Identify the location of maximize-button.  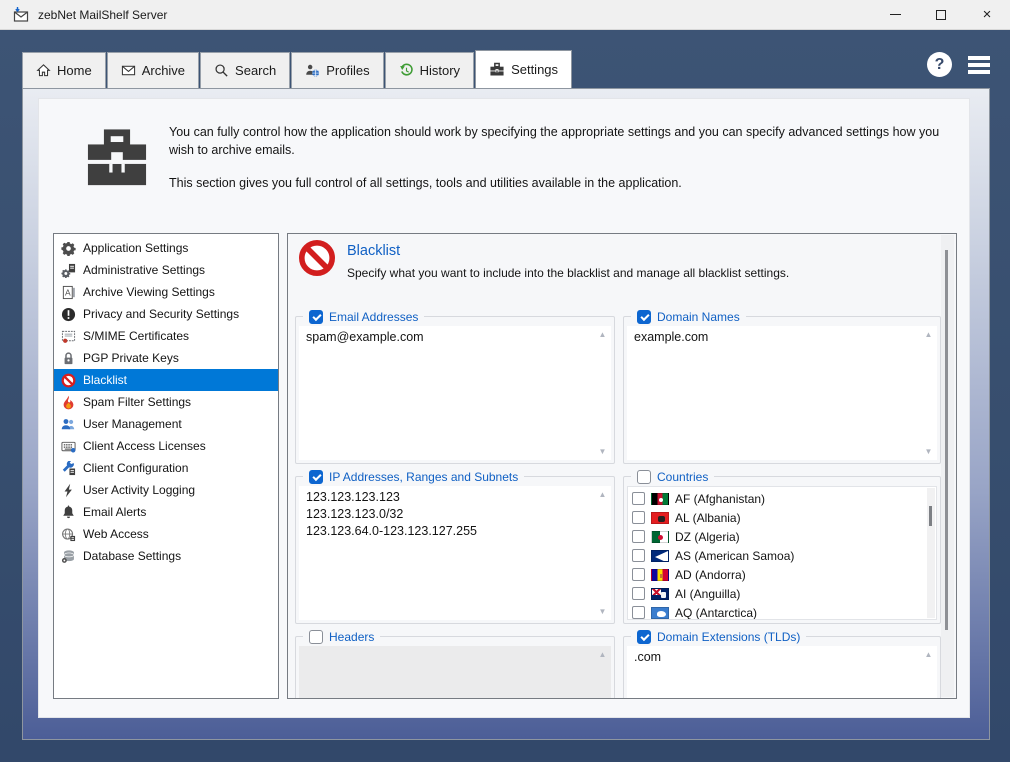
(941, 15).